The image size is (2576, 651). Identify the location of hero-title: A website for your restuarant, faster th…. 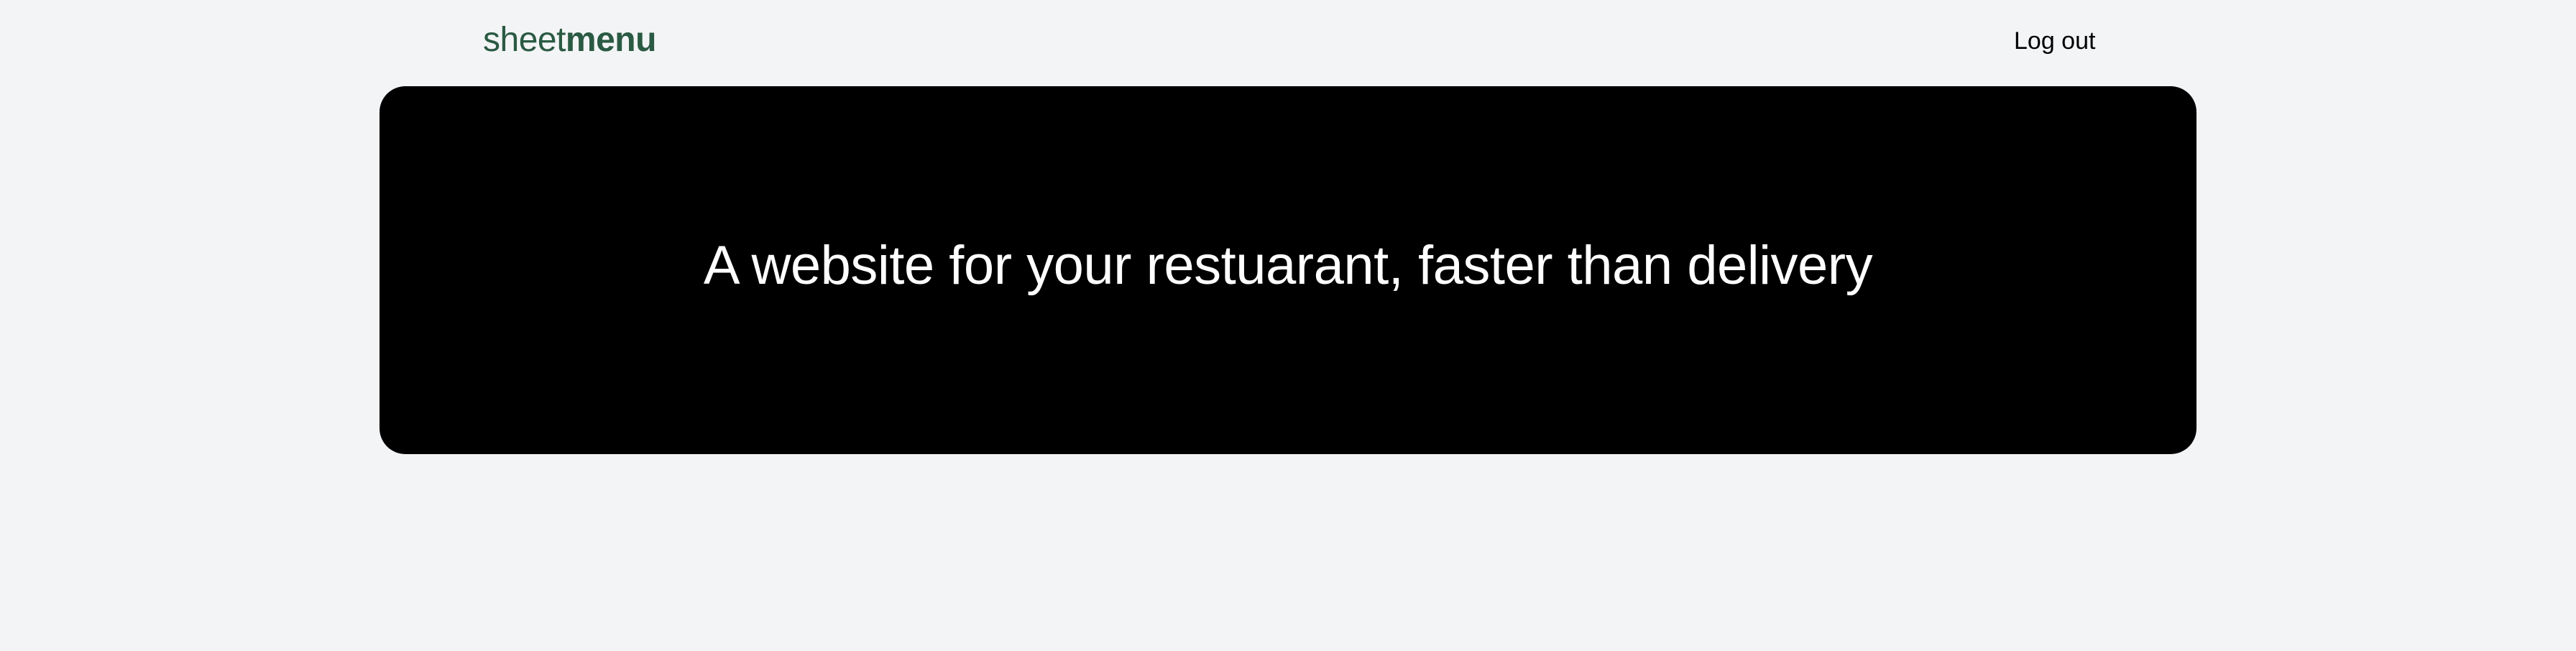
(1288, 265).